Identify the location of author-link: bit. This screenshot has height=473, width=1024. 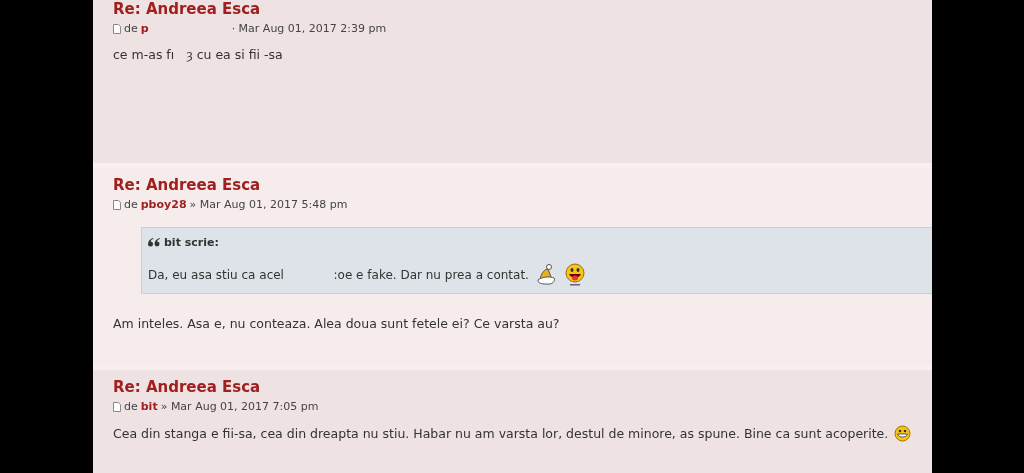
(149, 406).